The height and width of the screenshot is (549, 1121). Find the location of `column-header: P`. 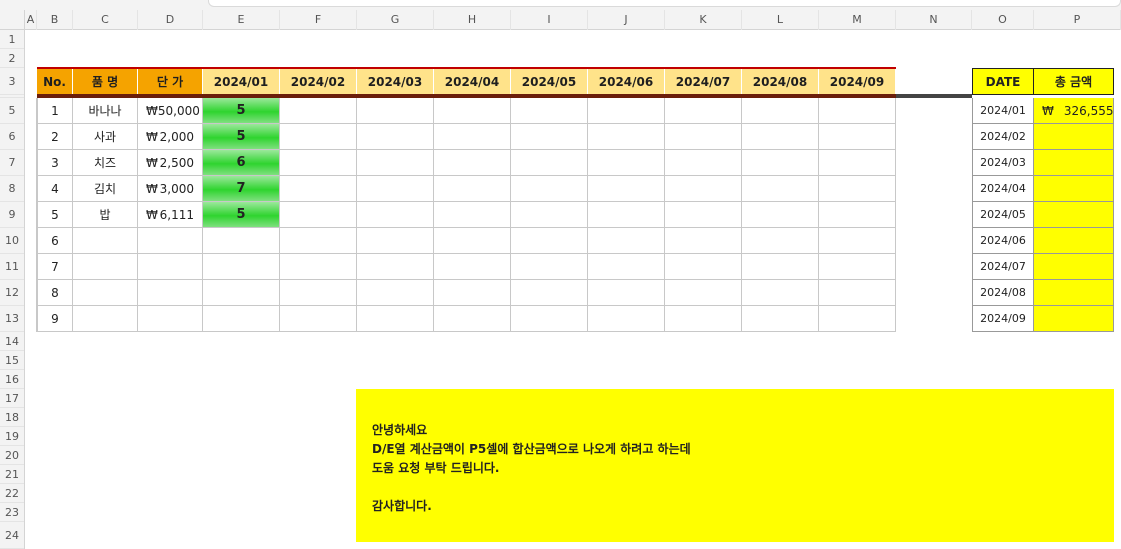

column-header: P is located at coordinates (1077, 20).